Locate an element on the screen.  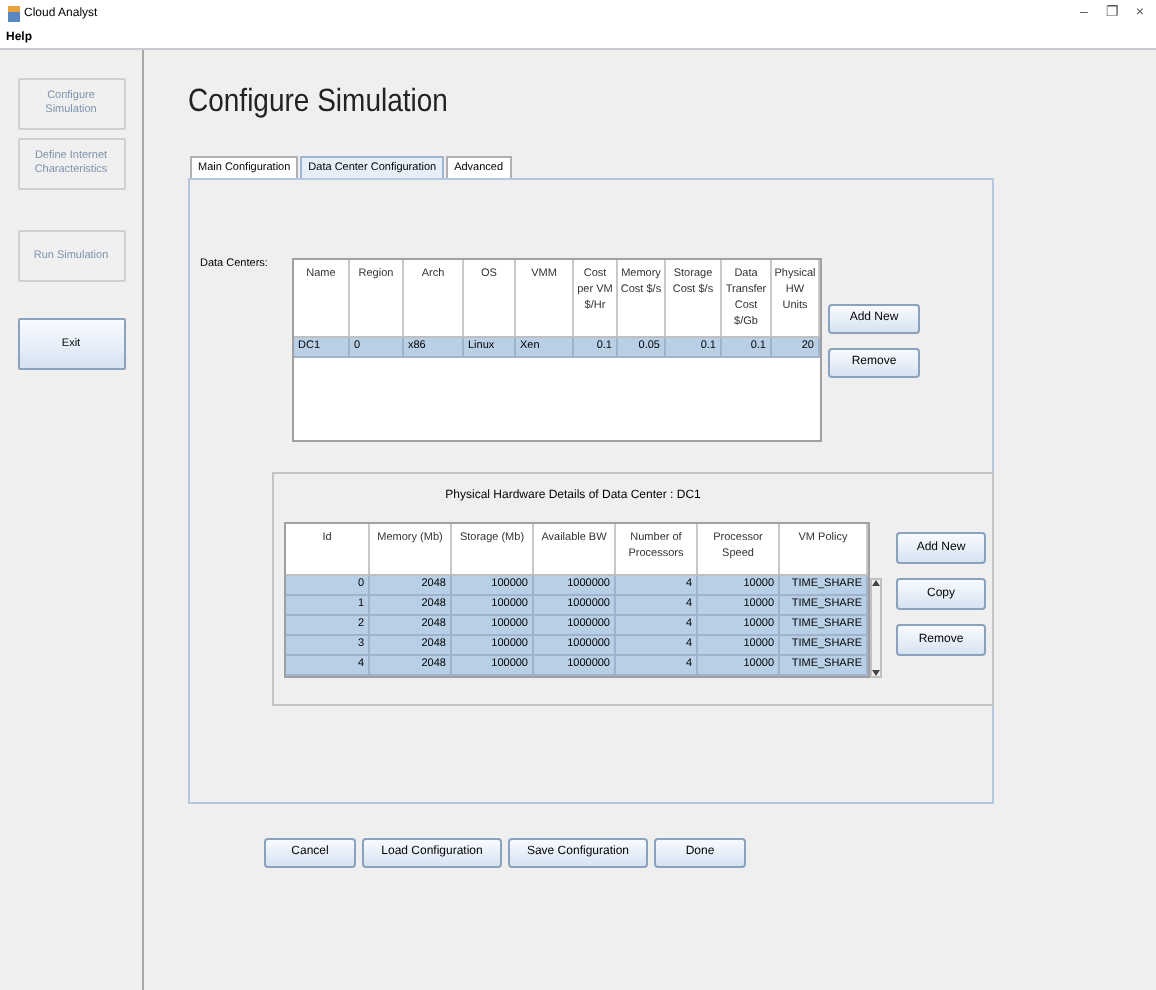
scroll-down-icon is located at coordinates (876, 673).